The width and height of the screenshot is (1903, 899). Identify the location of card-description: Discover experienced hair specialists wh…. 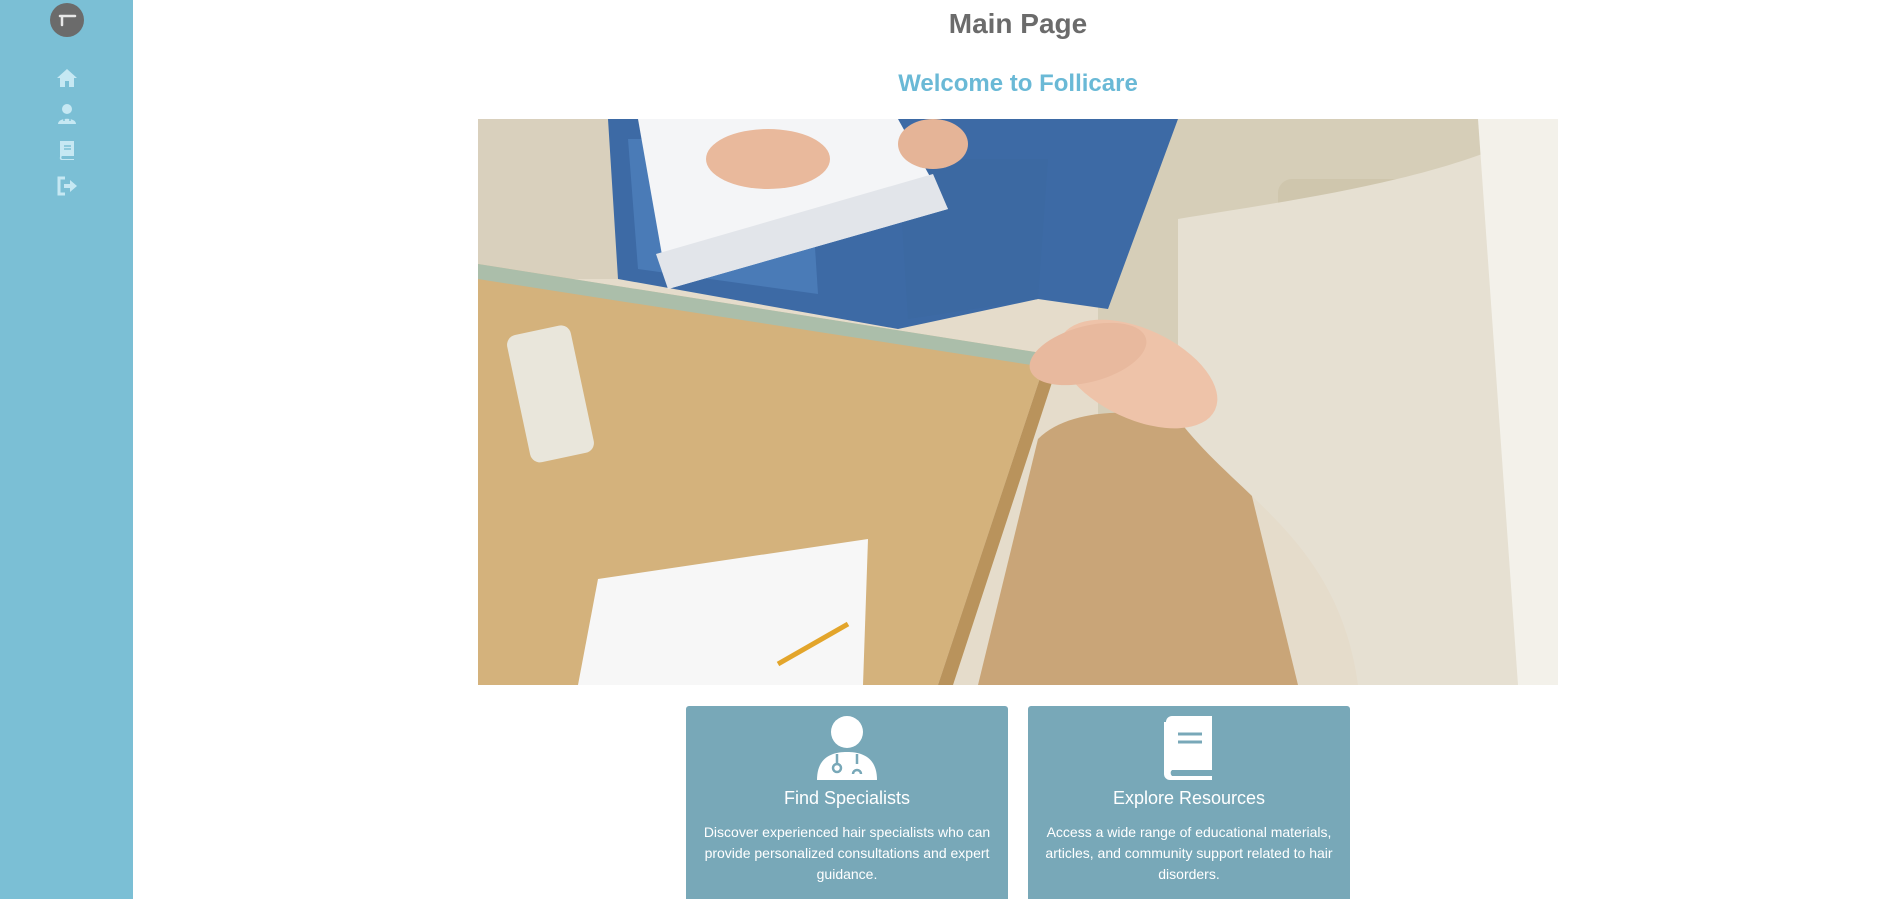
(847, 853).